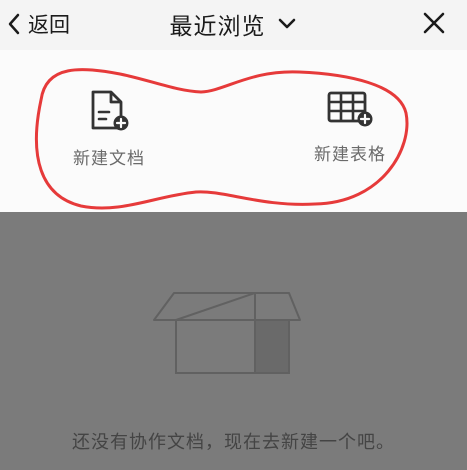 The width and height of the screenshot is (467, 470). I want to click on close-icon, so click(434, 23).